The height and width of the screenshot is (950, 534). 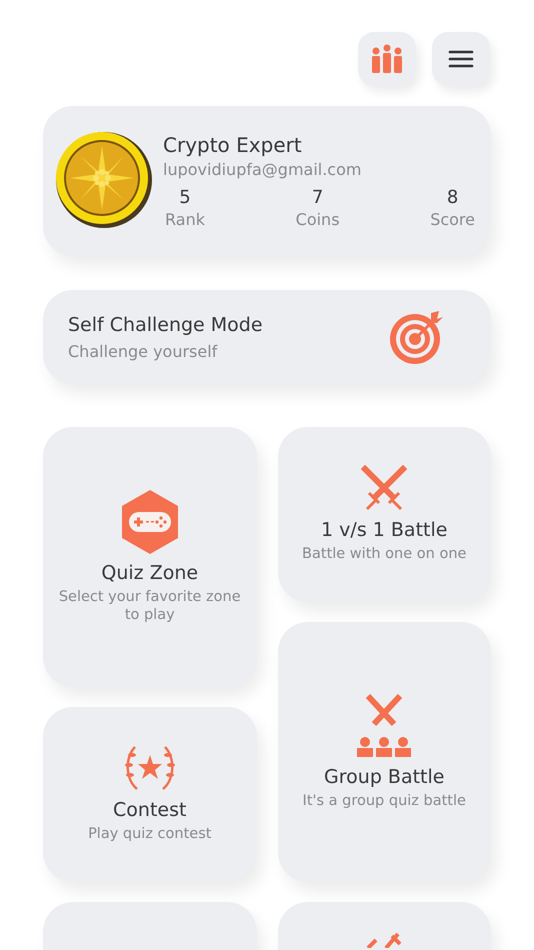 I want to click on mode-subtitle: Play quiz contest, so click(x=150, y=834).